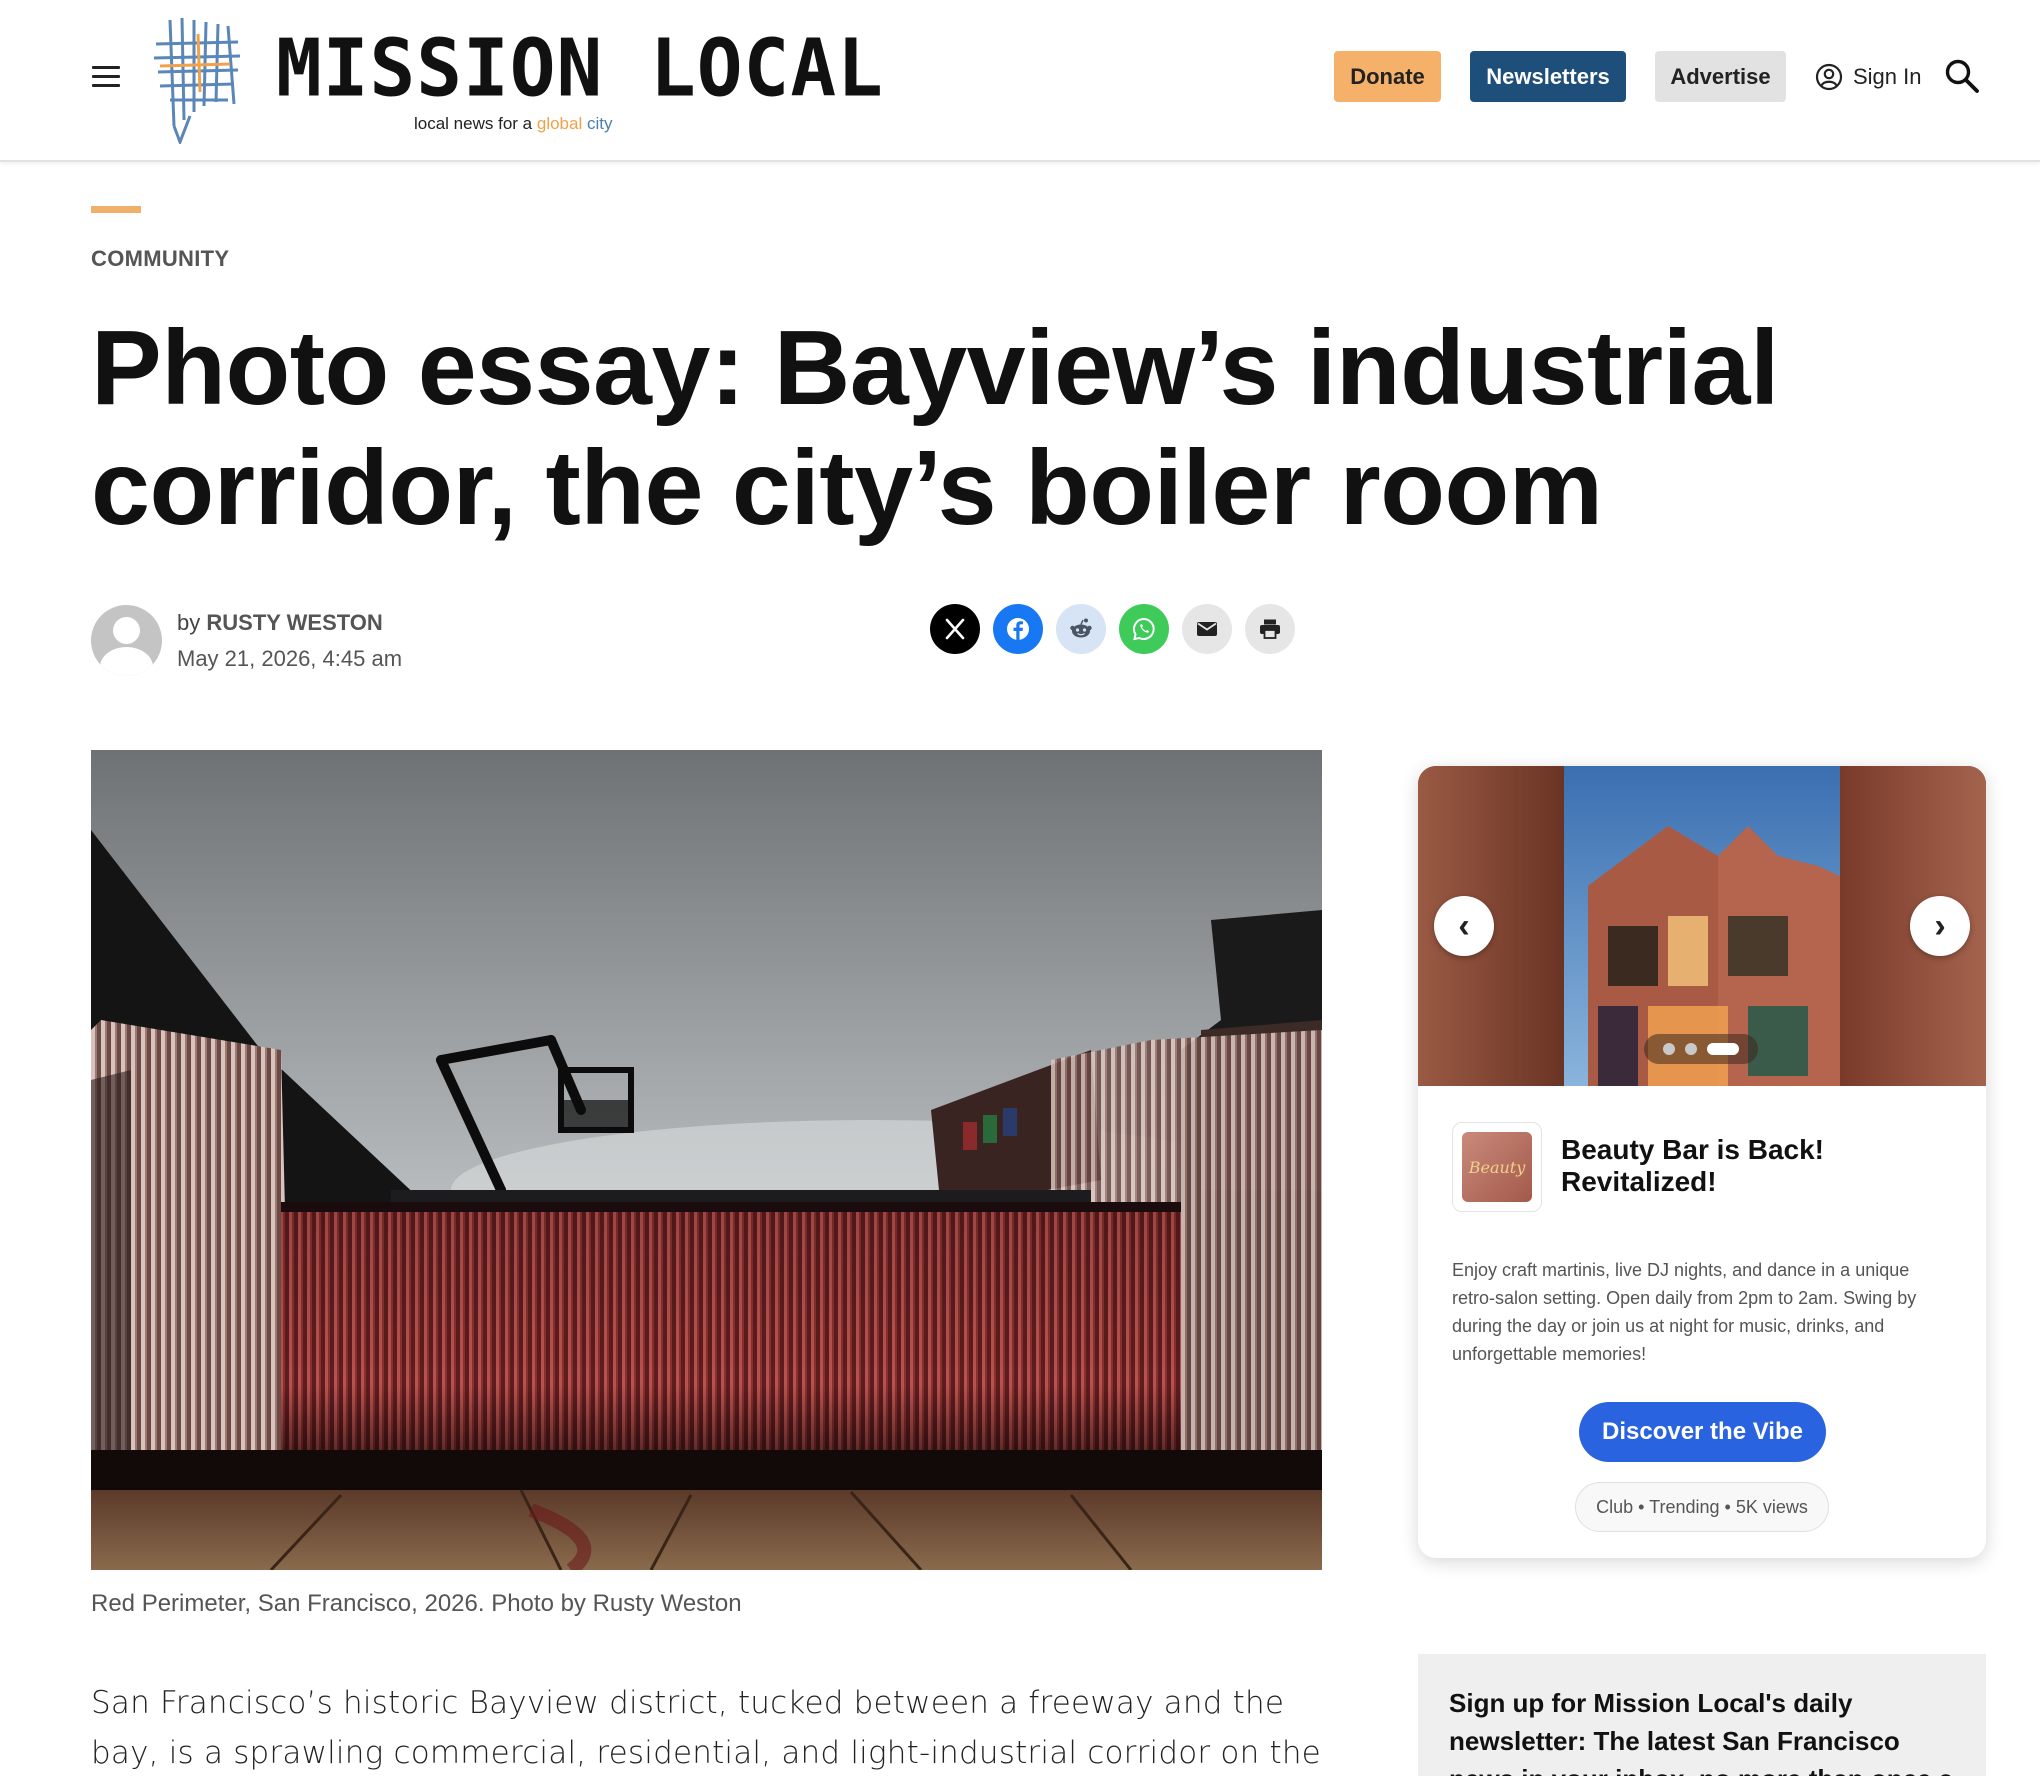 The height and width of the screenshot is (1776, 2040). I want to click on ad-title: Beauty Bar is Back! Revitalized!, so click(1761, 1166).